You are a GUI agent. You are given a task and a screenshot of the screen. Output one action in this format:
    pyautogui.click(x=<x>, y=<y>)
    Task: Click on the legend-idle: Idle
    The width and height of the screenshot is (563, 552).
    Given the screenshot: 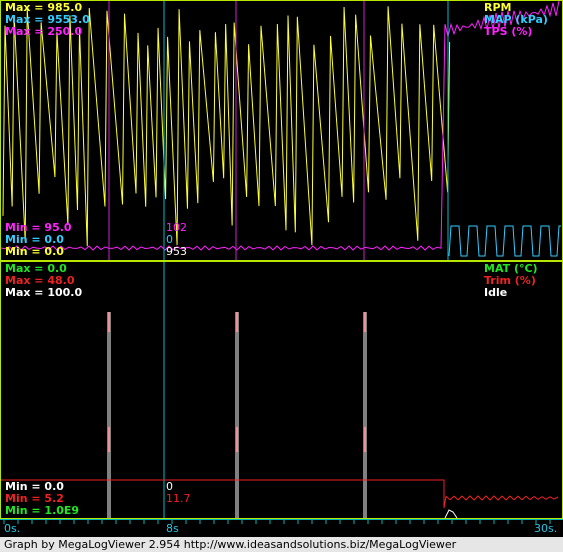 What is the action you would take?
    pyautogui.click(x=496, y=292)
    